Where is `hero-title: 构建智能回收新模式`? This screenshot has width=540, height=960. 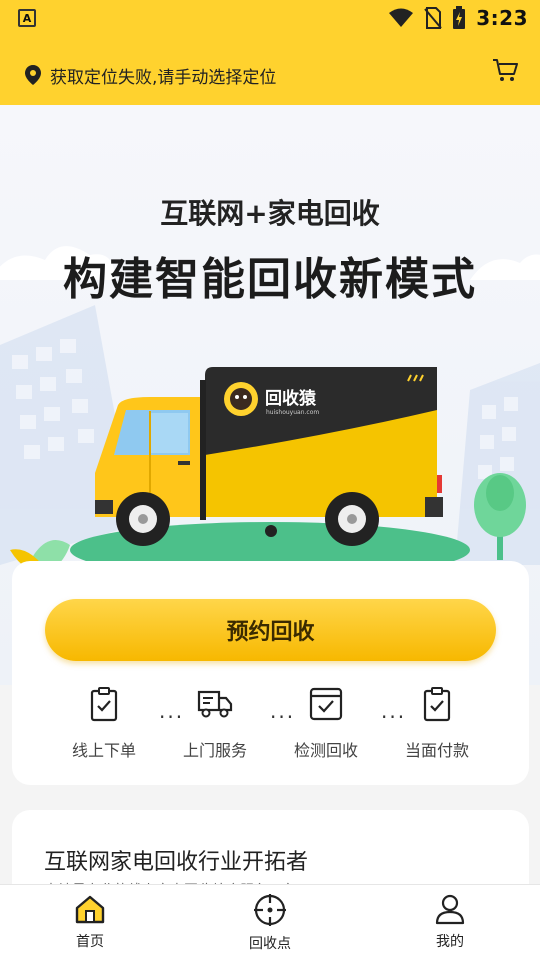
hero-title: 构建智能回收新模式 is located at coordinates (270, 279).